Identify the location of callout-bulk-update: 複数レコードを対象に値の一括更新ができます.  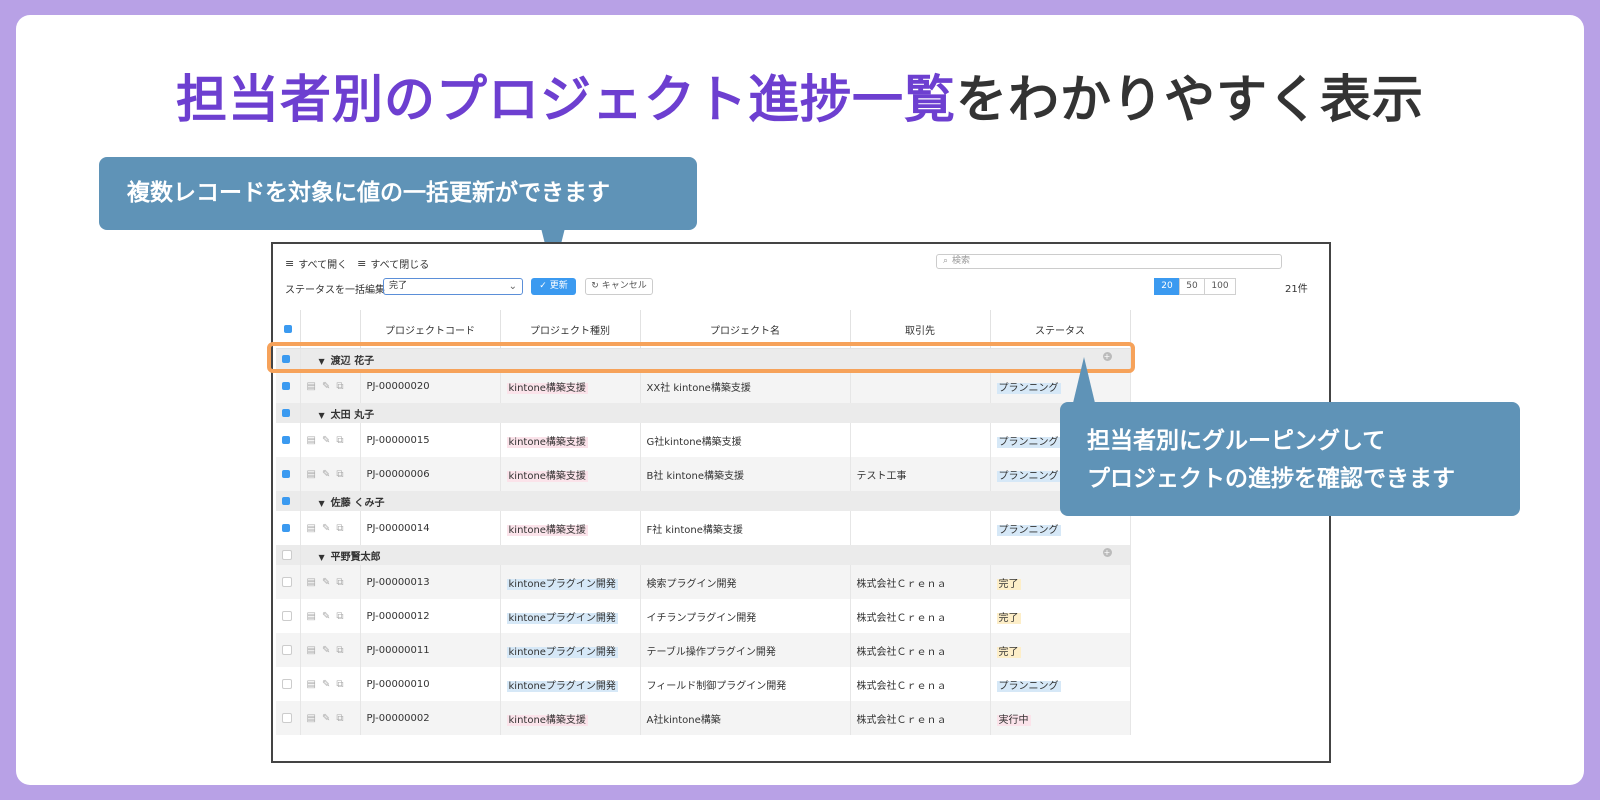
(398, 193).